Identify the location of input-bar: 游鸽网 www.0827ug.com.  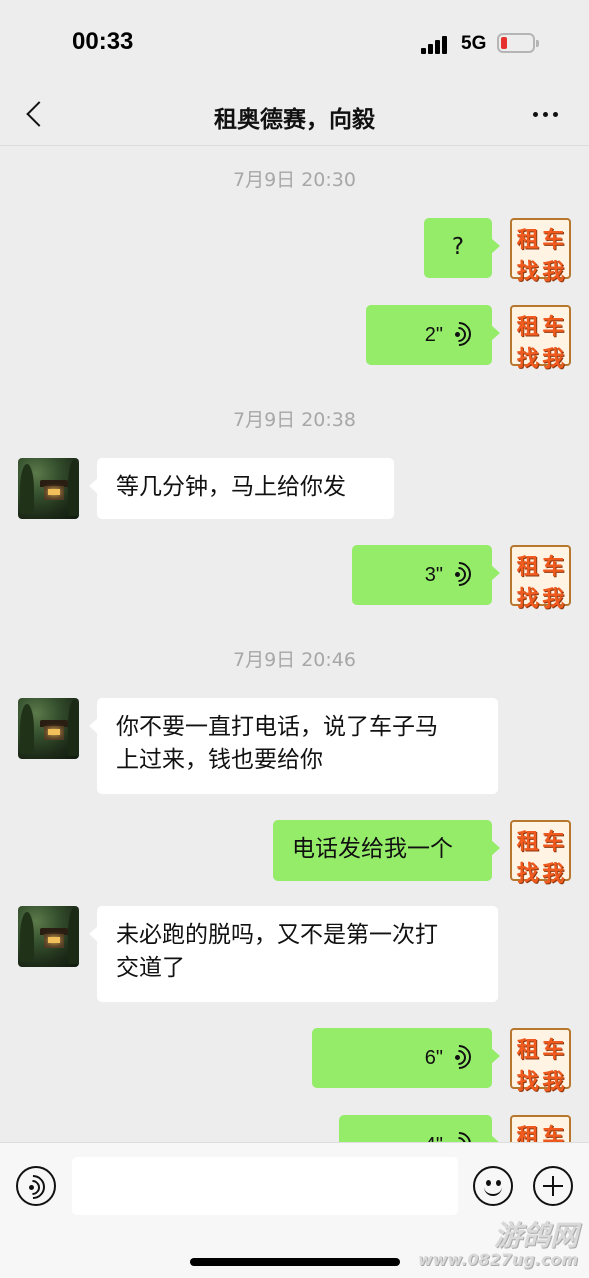
(294, 1210).